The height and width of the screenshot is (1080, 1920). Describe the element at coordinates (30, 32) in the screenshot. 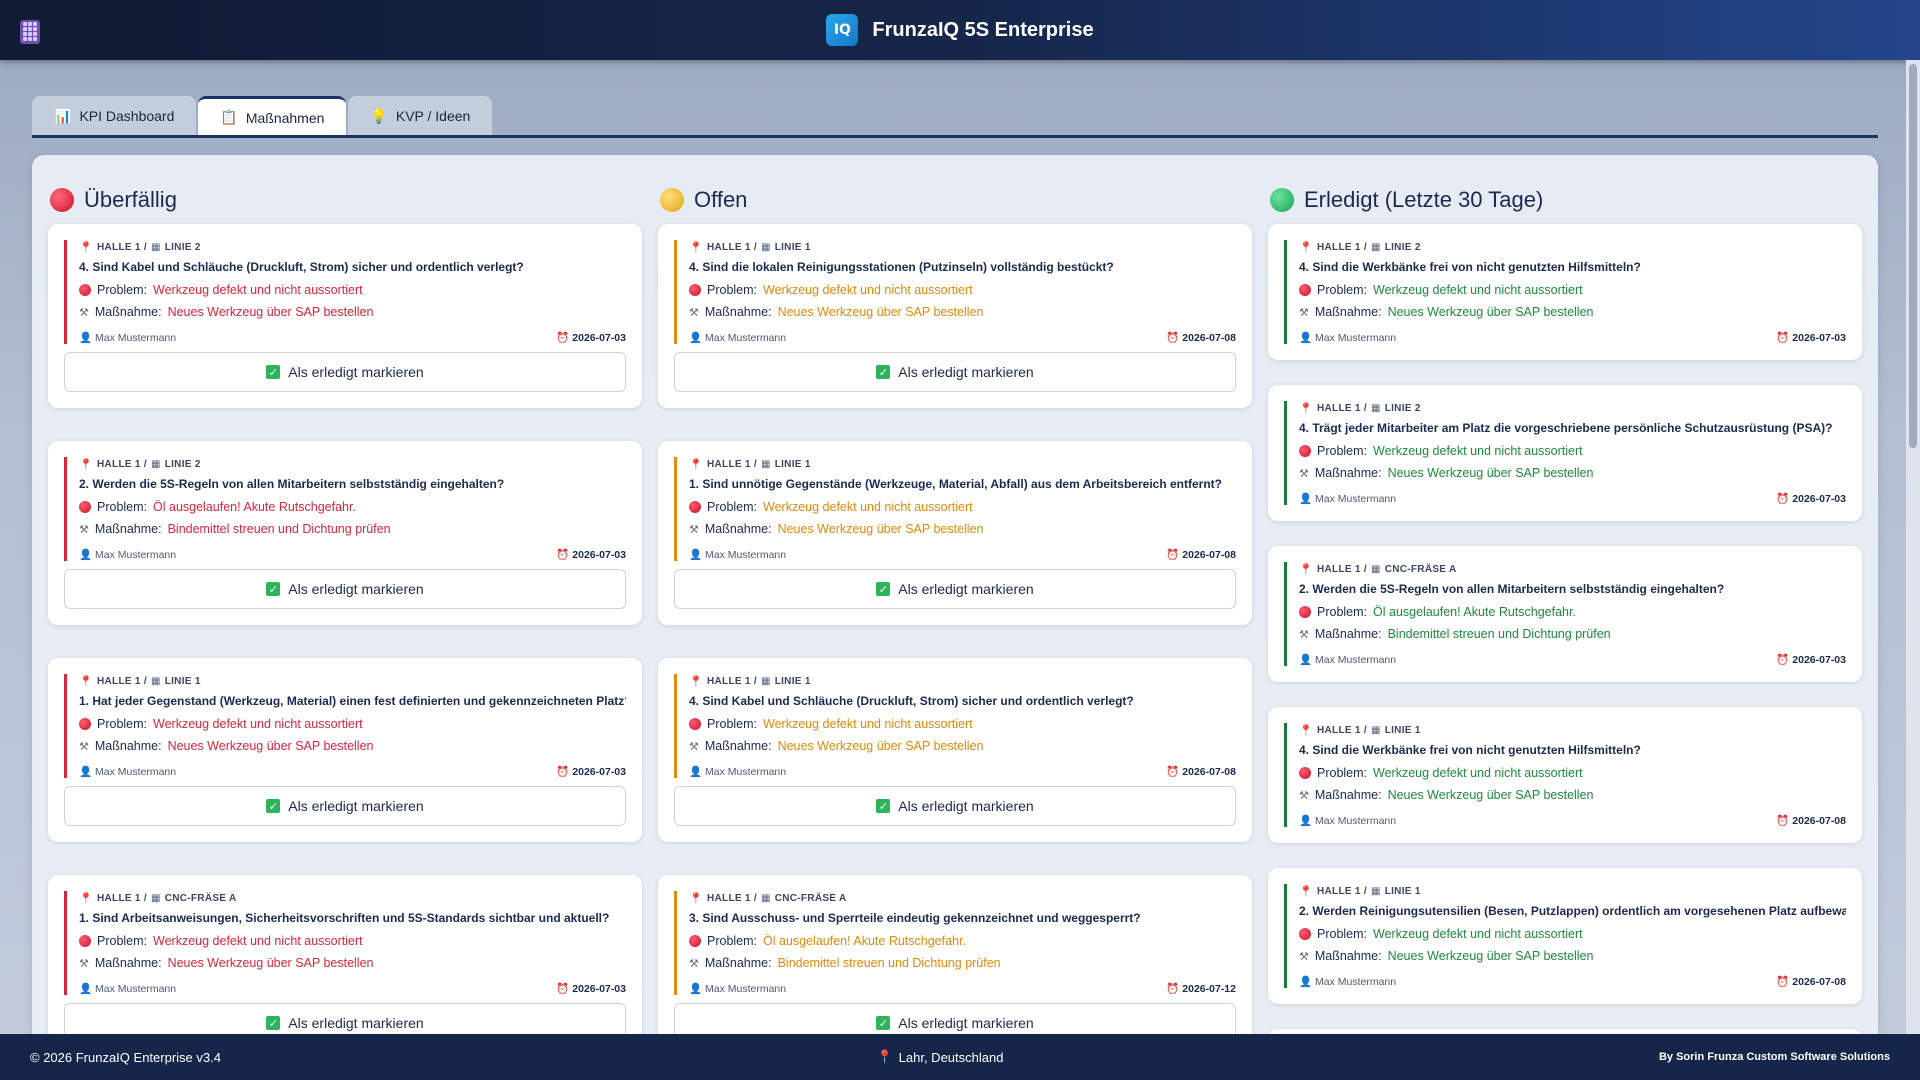

I see `app-menu-icon` at that location.